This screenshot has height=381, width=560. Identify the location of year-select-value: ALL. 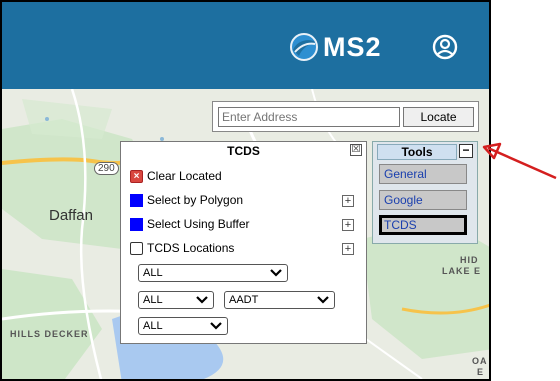
(153, 326).